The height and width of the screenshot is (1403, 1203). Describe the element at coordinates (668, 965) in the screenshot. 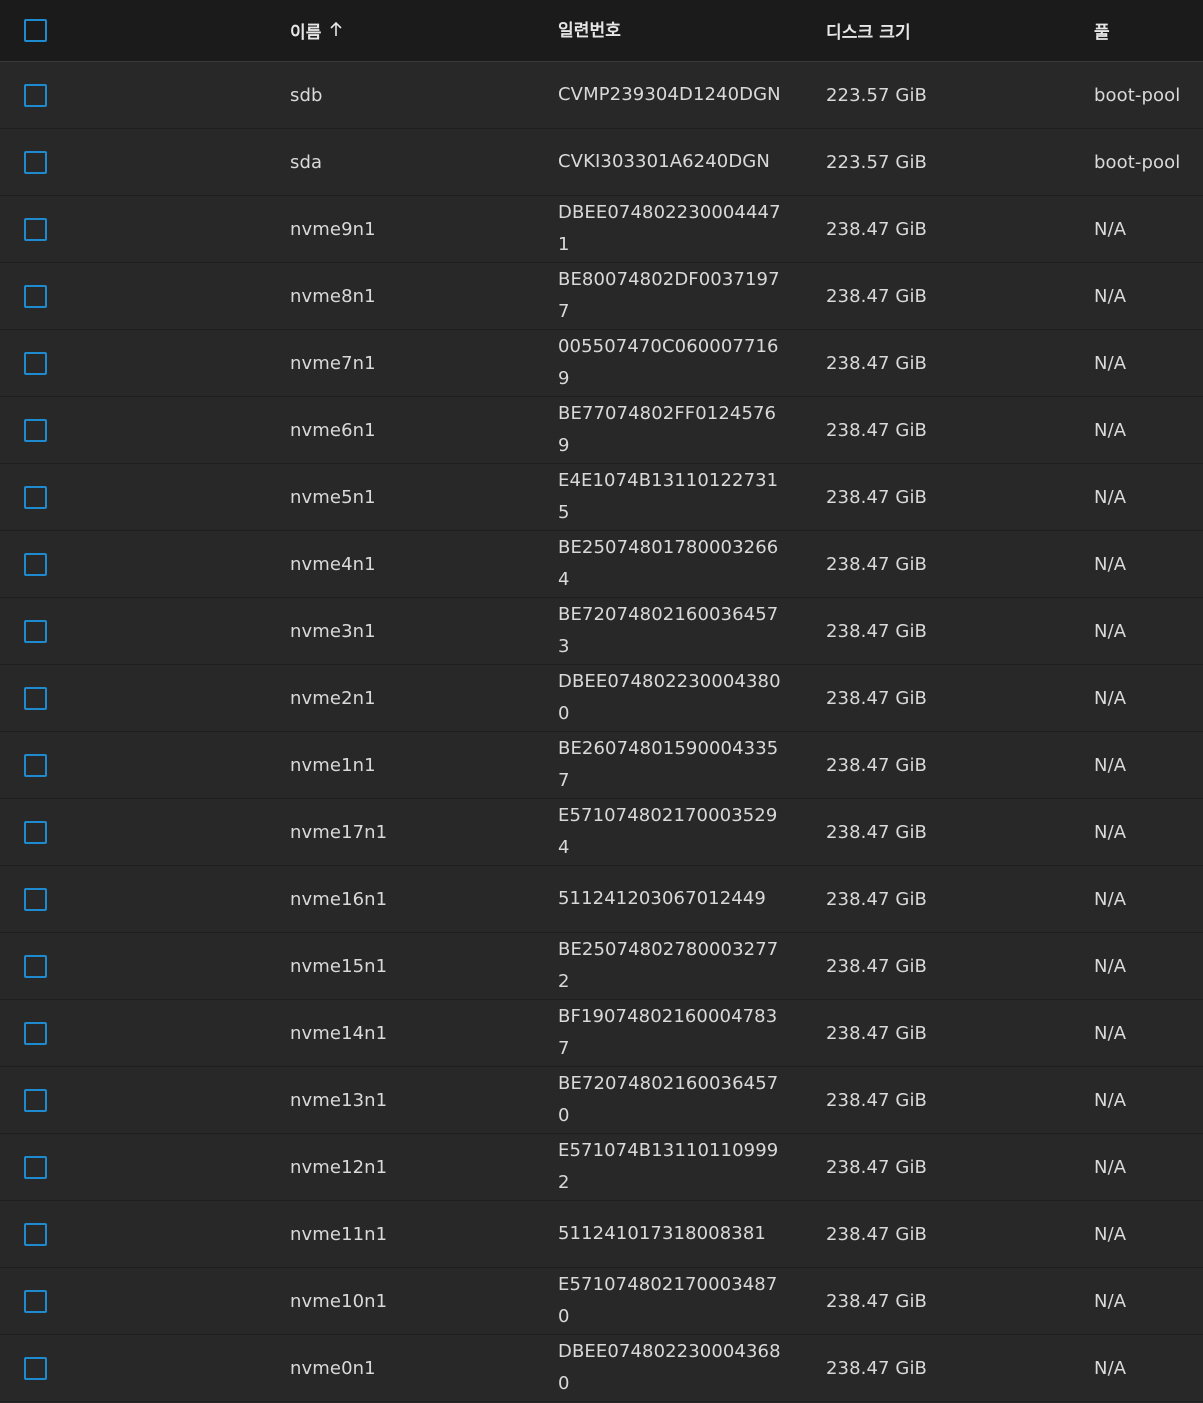

I see `disk-serial: BE250748027800032772` at that location.